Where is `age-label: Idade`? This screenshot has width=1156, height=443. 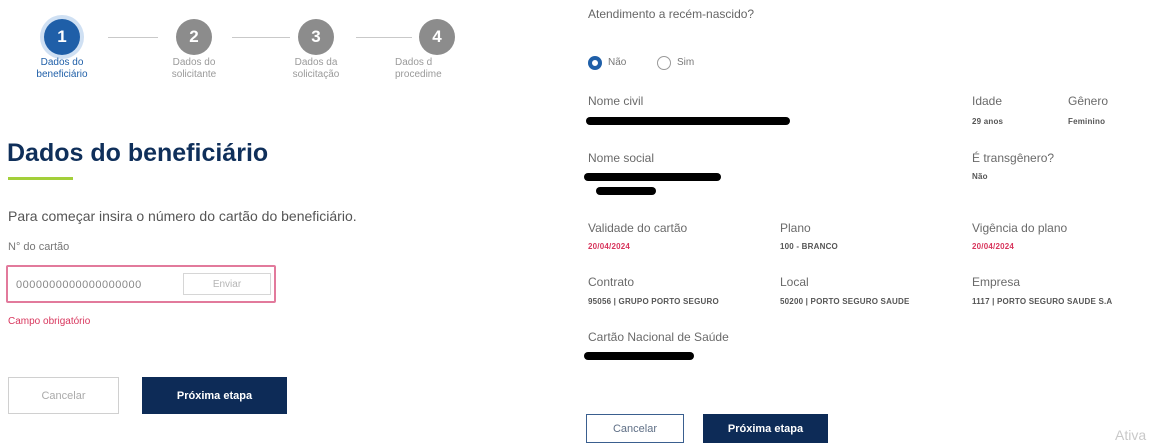 age-label: Idade is located at coordinates (987, 101).